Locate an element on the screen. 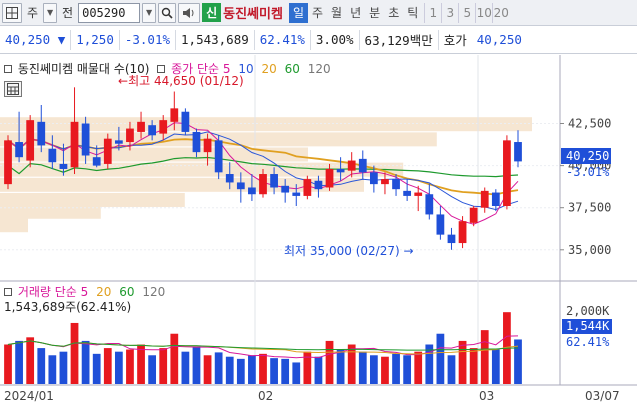 The width and height of the screenshot is (637, 408). ma-legend-120: 120 is located at coordinates (319, 69).